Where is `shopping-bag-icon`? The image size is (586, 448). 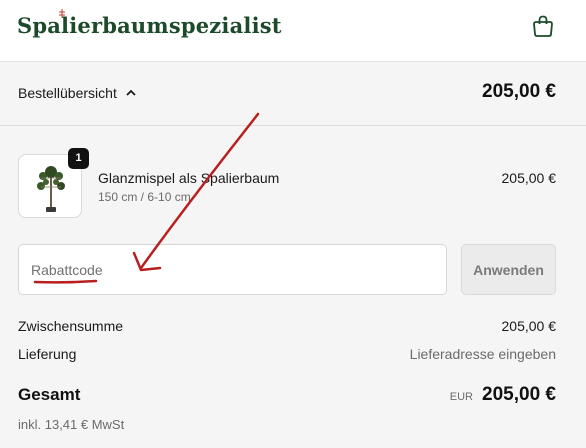
shopping-bag-icon is located at coordinates (543, 26).